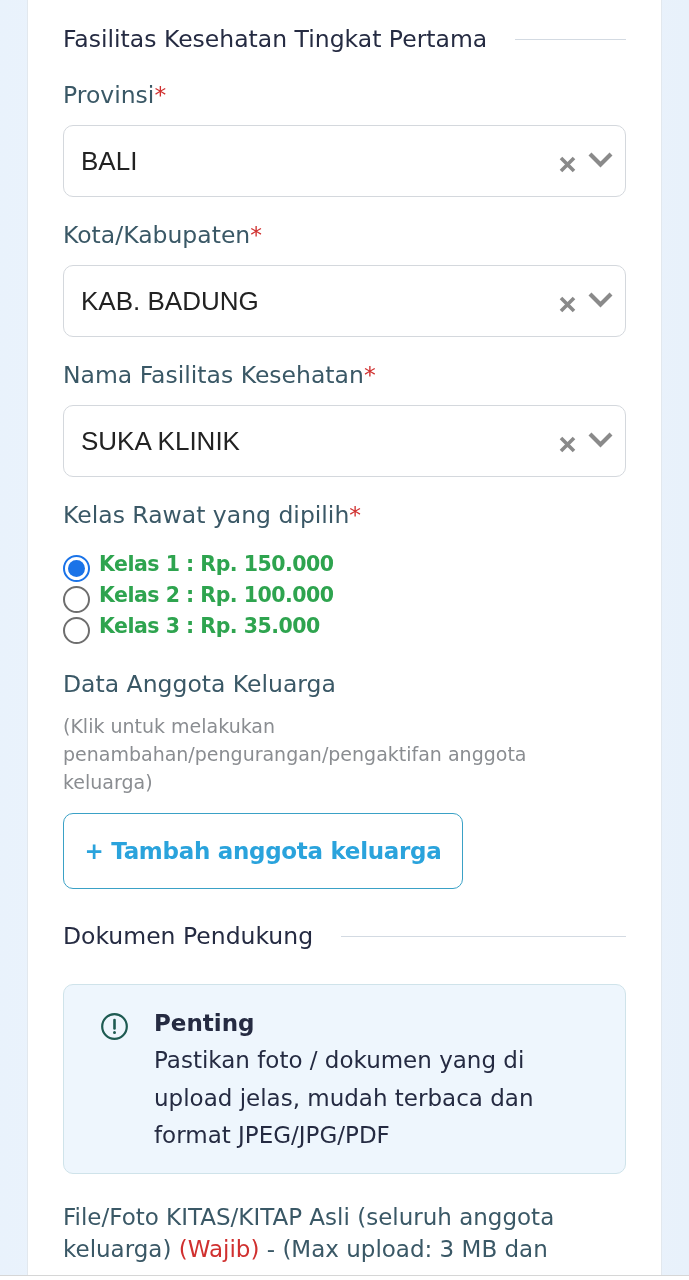  What do you see at coordinates (162, 235) in the screenshot?
I see `field-label: Kota/Kabupaten*` at bounding box center [162, 235].